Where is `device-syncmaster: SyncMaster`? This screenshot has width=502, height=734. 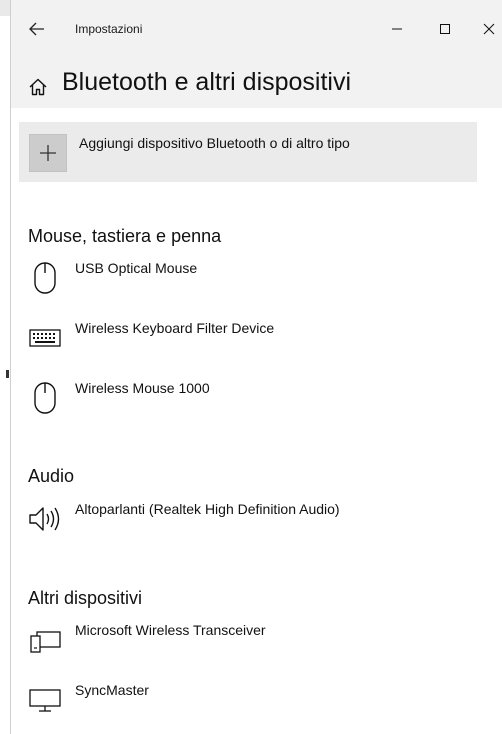
device-syncmaster: SyncMaster is located at coordinates (245, 704).